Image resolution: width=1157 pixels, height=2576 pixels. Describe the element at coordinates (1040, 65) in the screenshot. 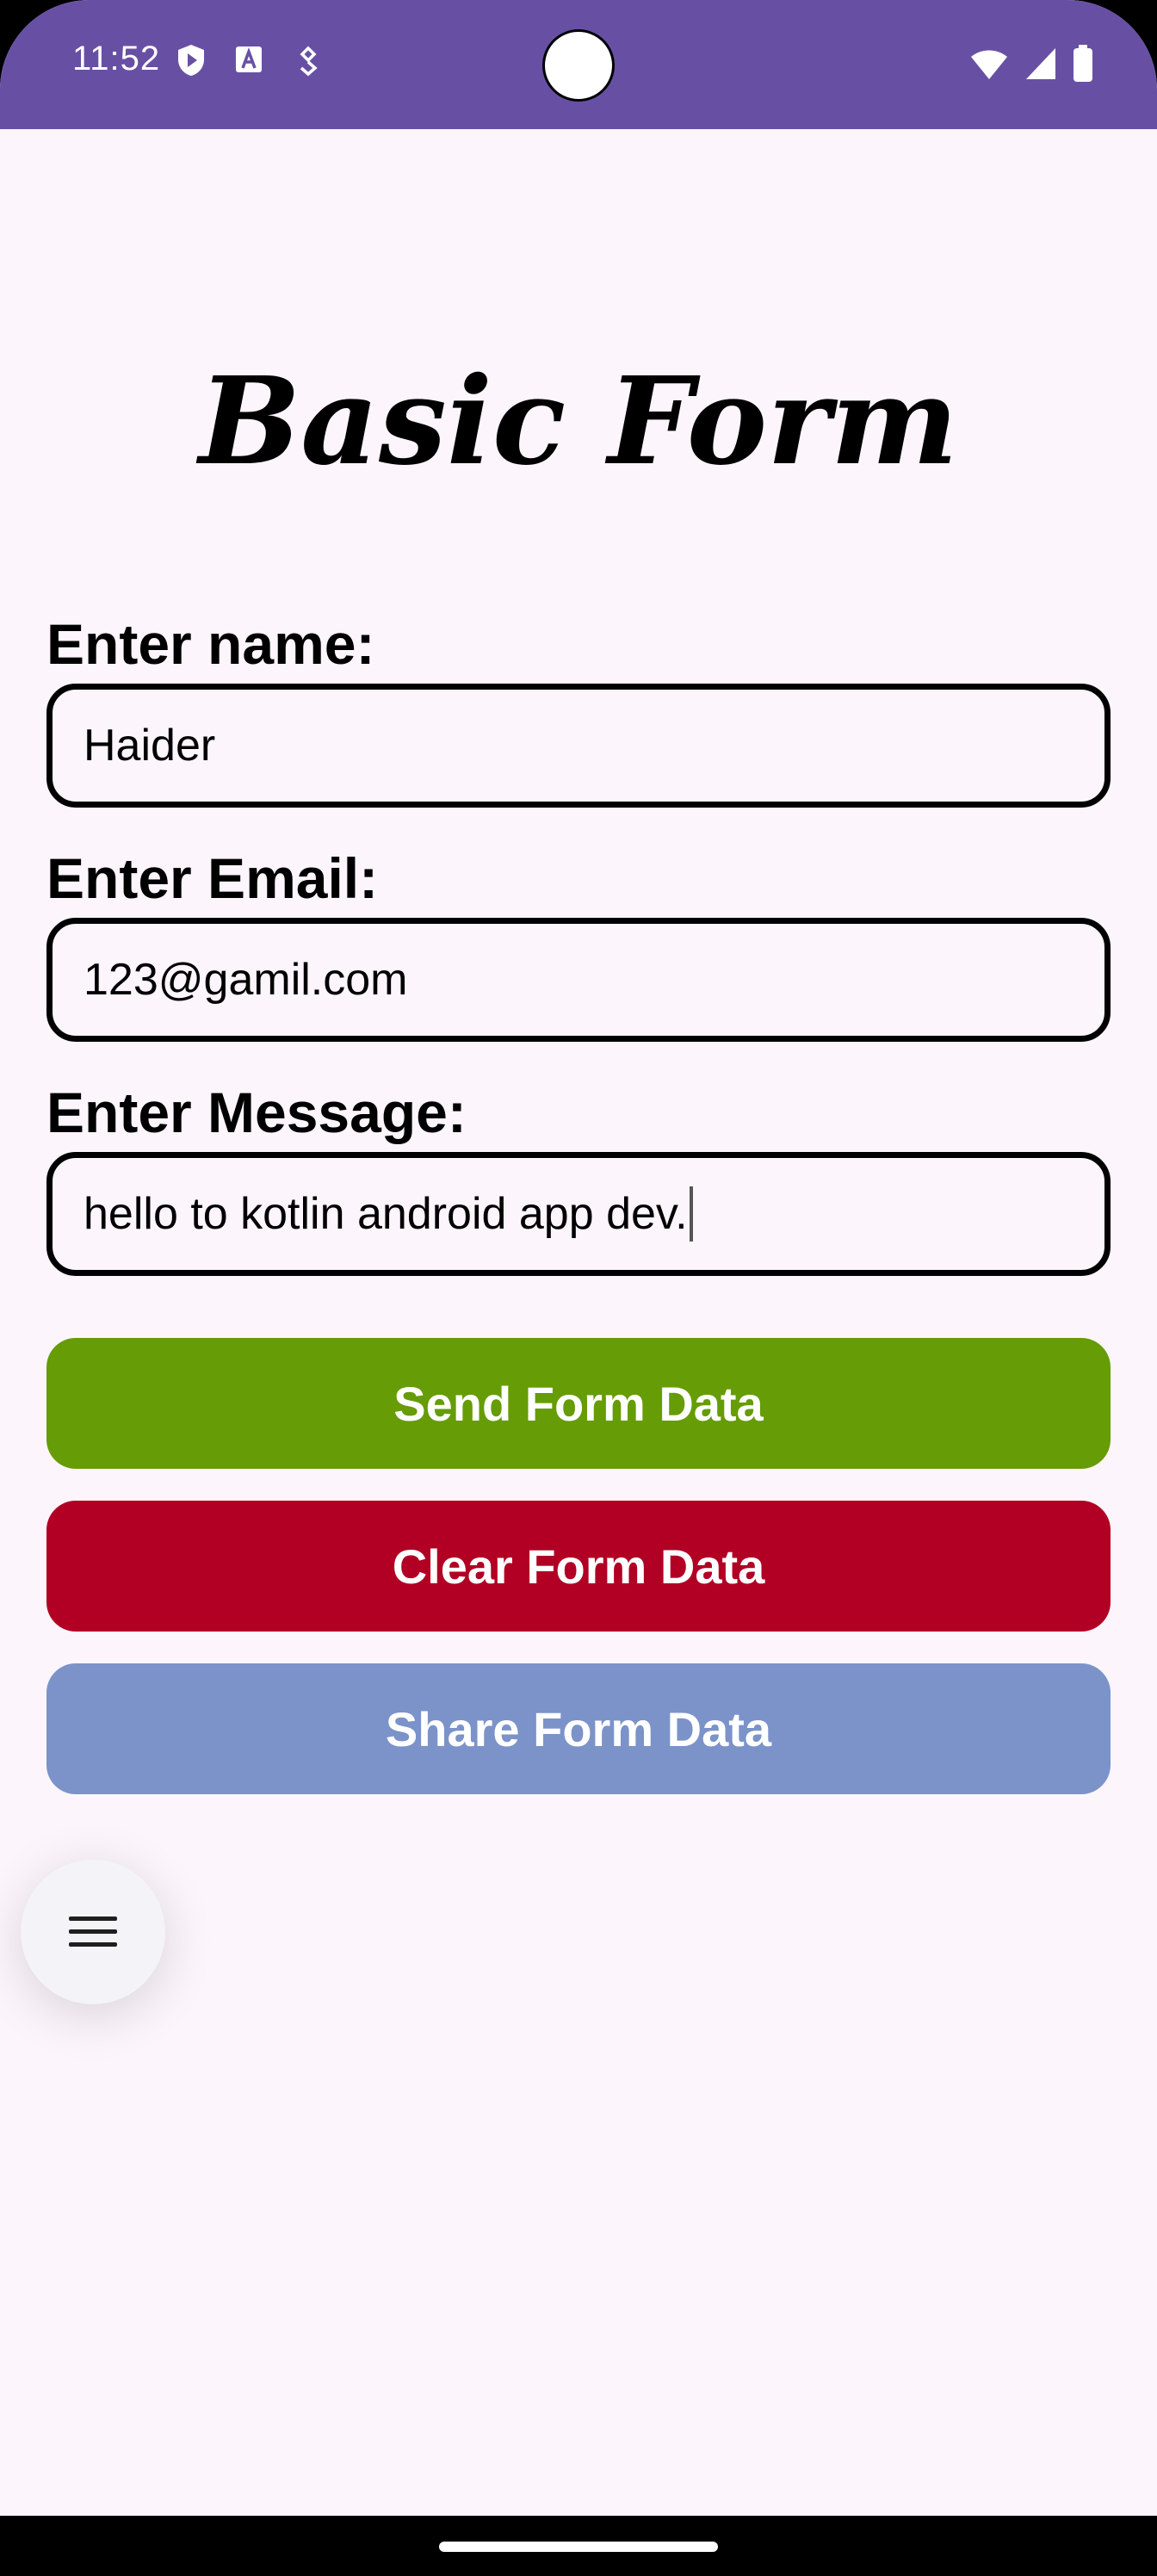

I see `cellular-signal-icon` at that location.